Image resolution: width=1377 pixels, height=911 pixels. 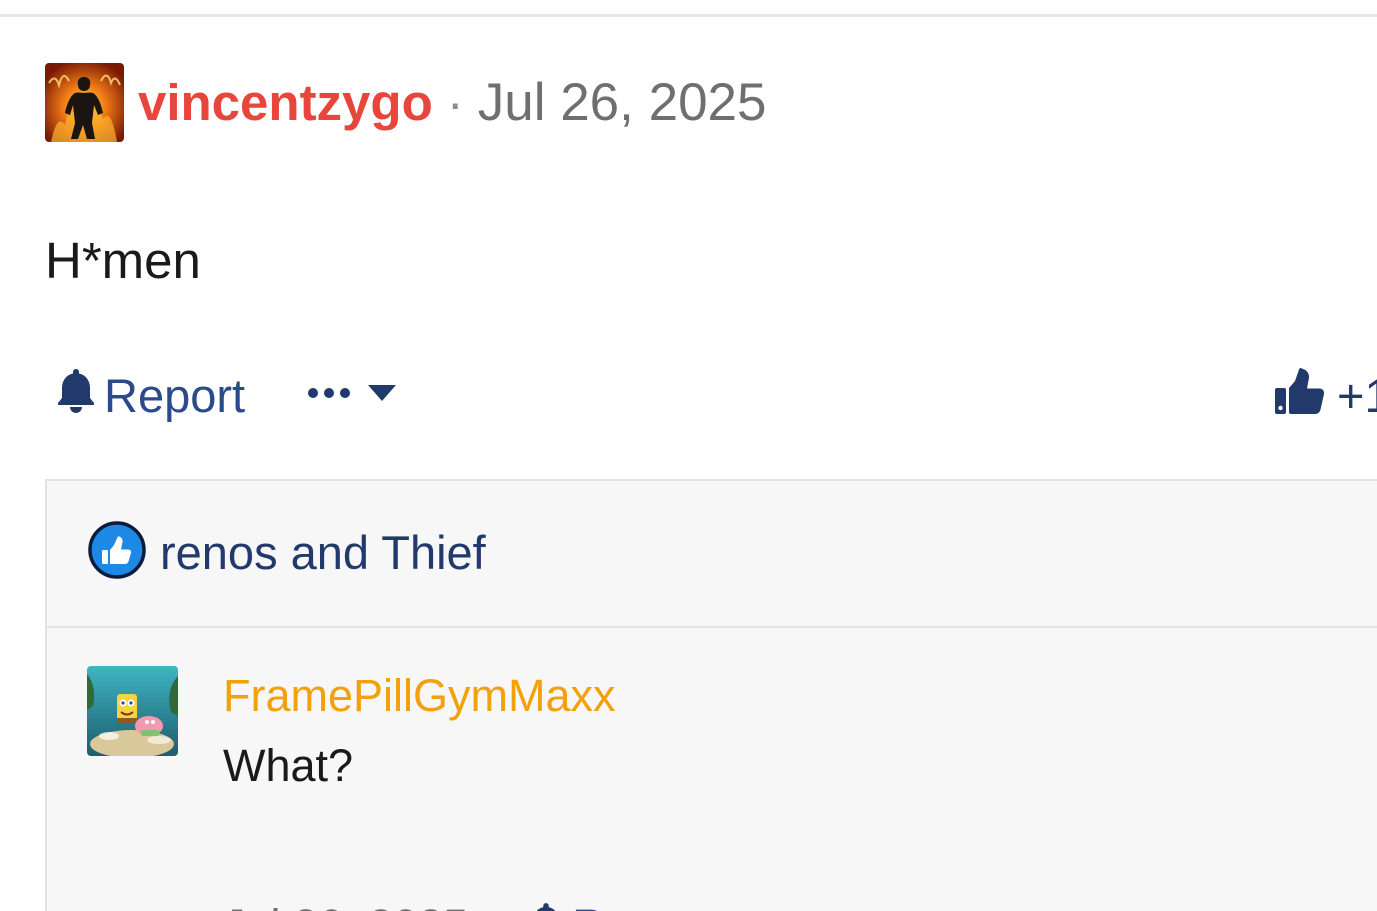 I want to click on like-button: +1, so click(x=1325, y=395).